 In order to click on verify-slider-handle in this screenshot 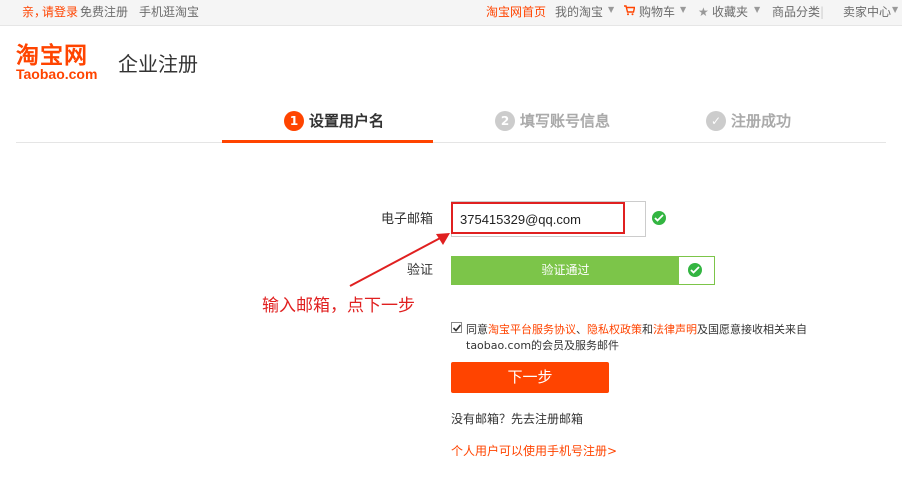, I will do `click(696, 270)`.